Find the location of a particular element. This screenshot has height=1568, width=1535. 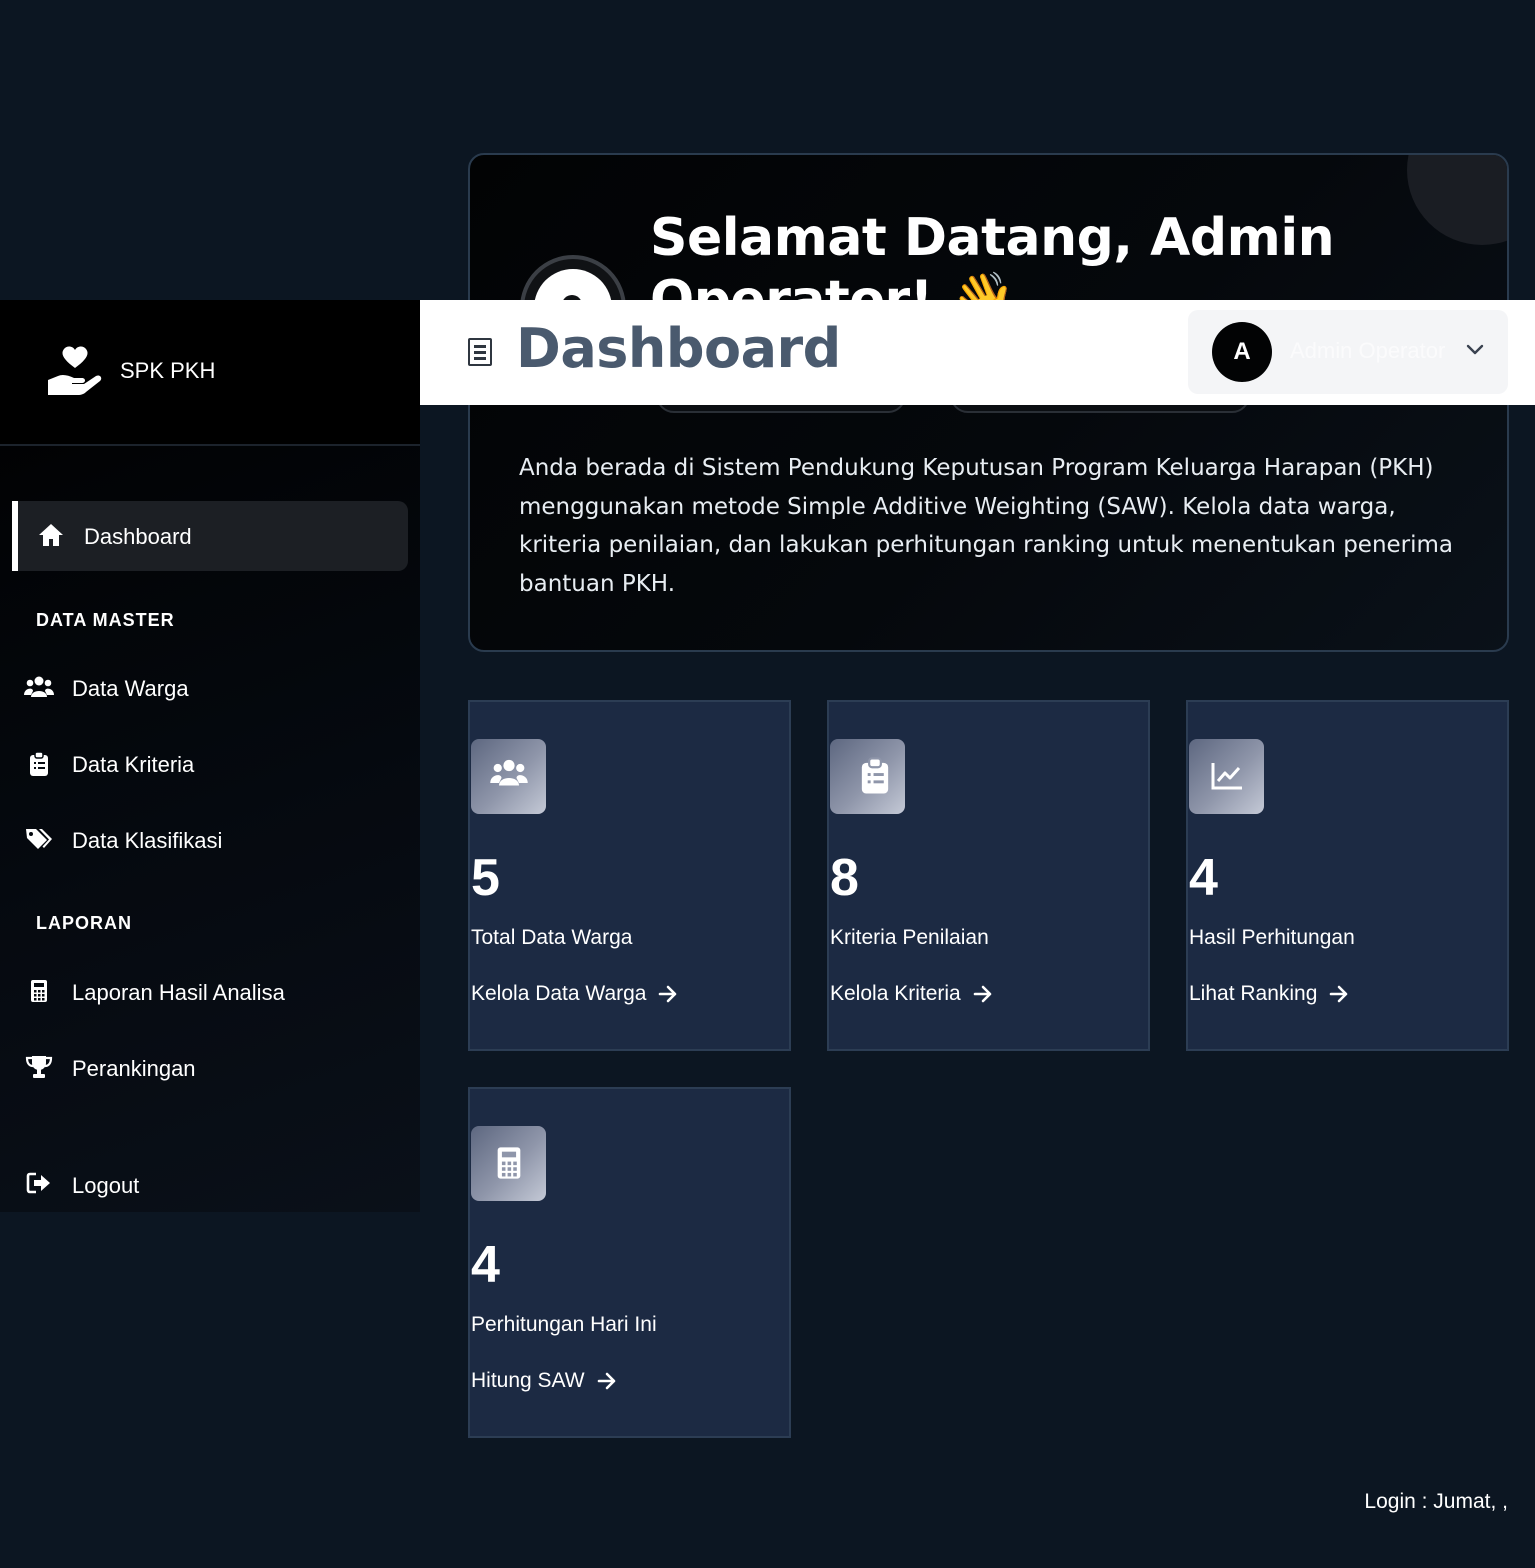

sidebar-item-perankingan: Perankingan is located at coordinates (216, 1068).